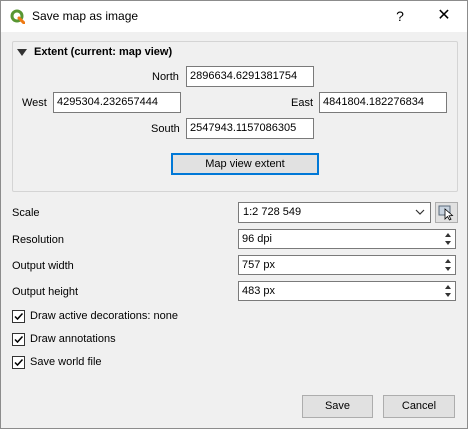  I want to click on resolution-label: Resolution, so click(38, 240).